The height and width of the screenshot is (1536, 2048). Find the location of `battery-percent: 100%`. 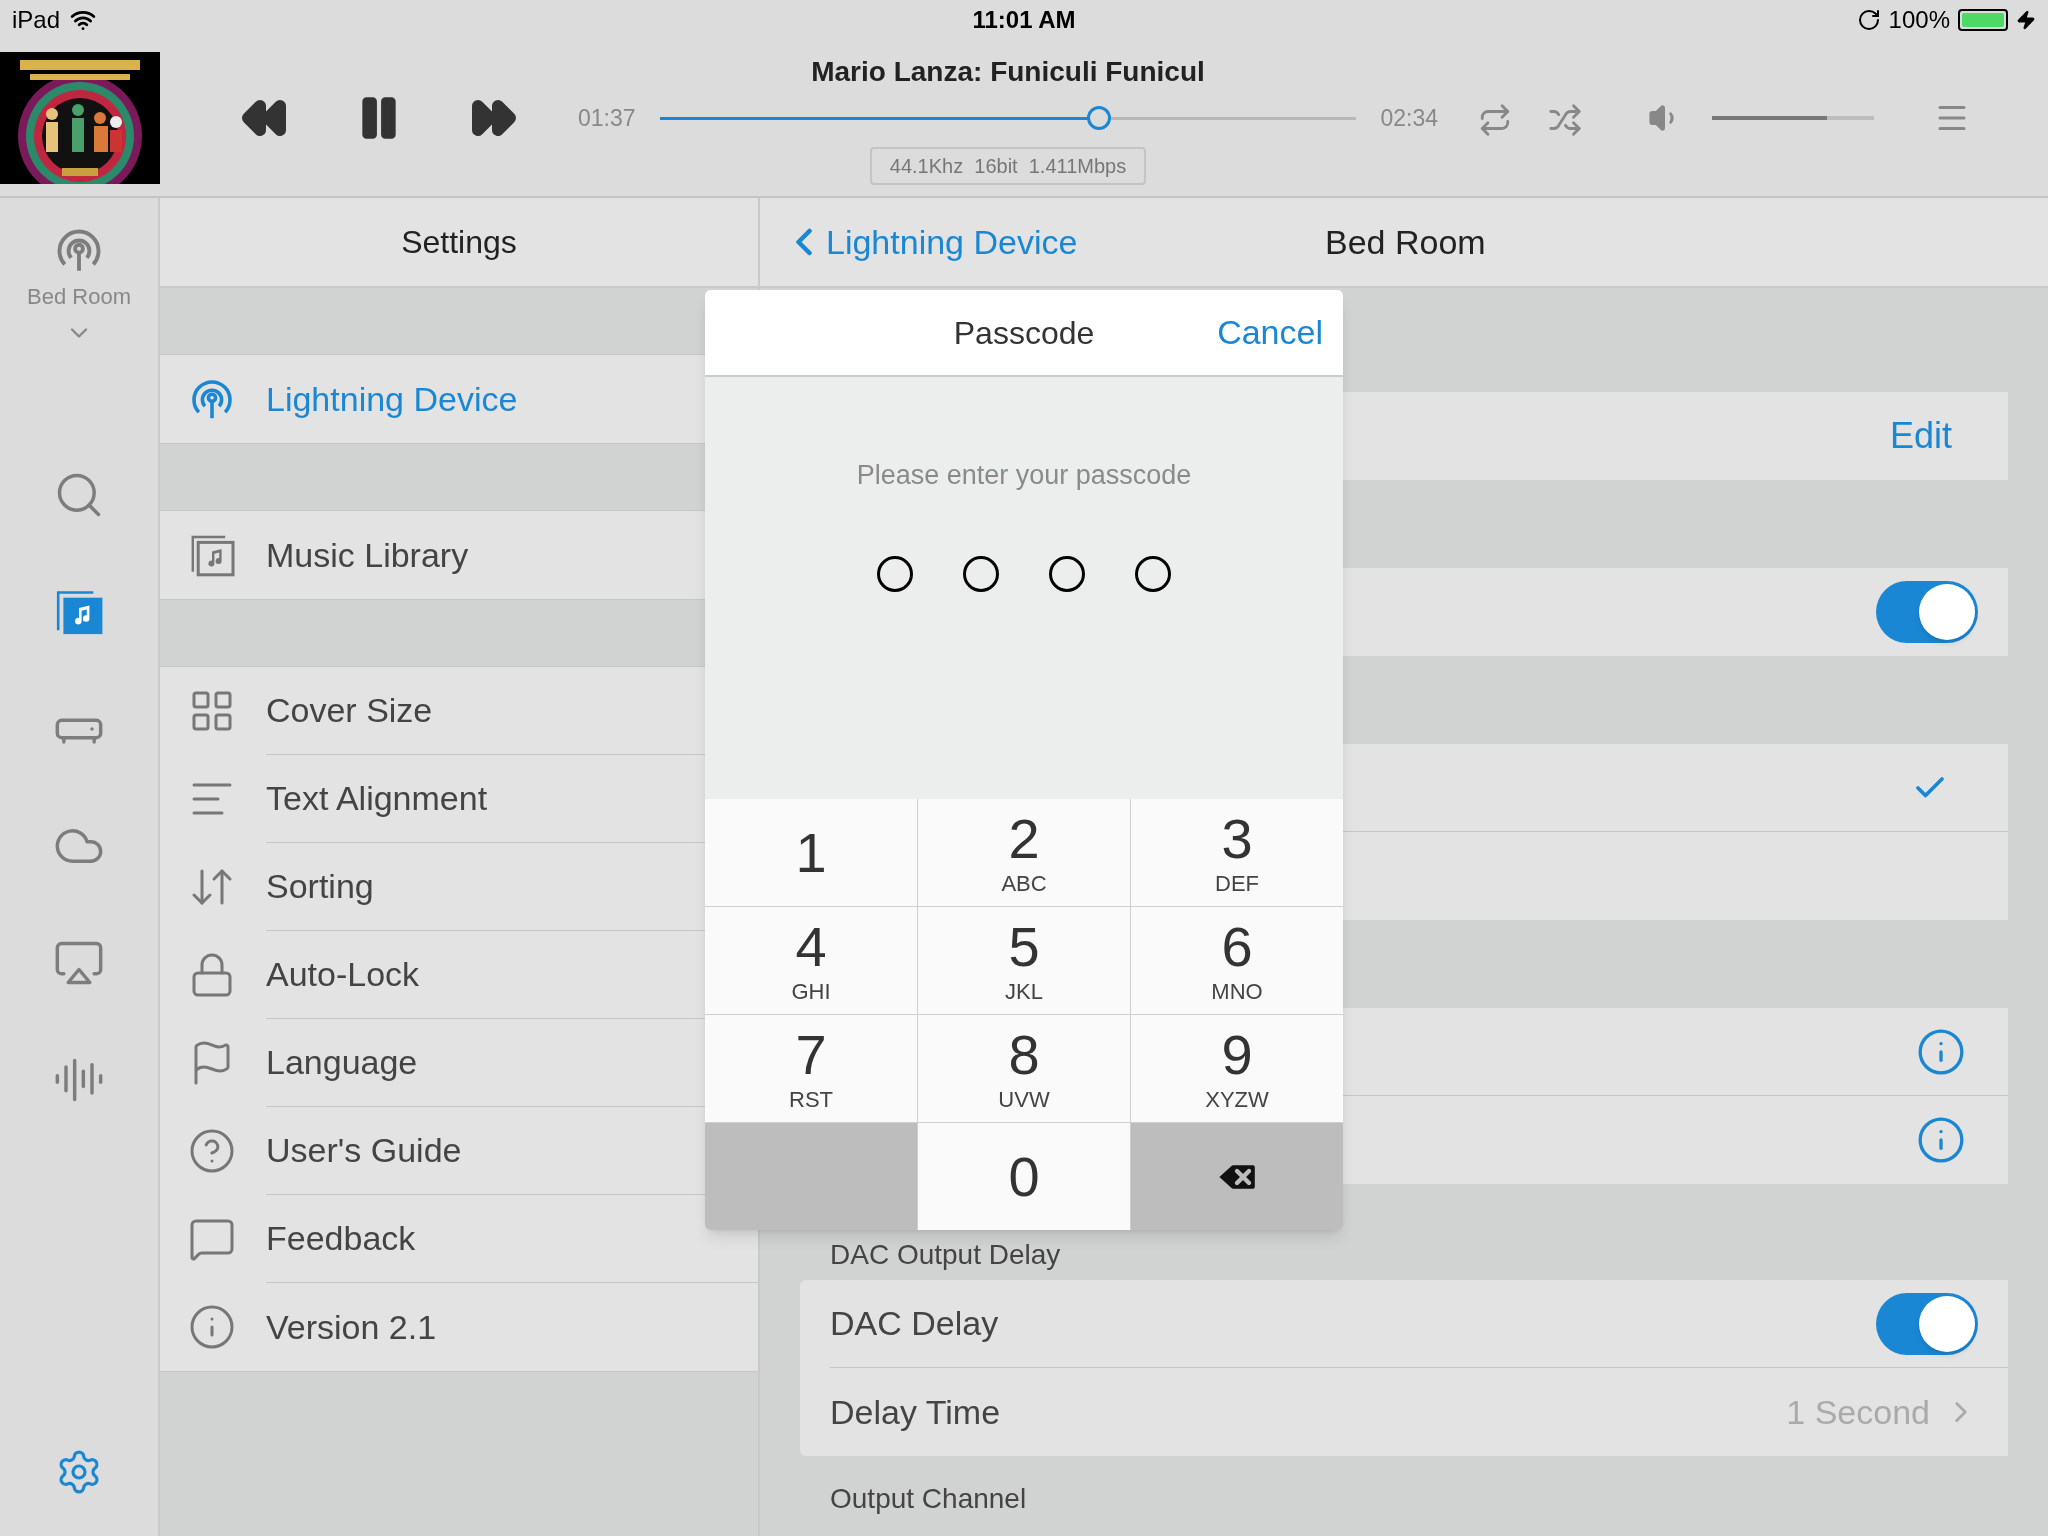

battery-percent: 100% is located at coordinates (1919, 20).